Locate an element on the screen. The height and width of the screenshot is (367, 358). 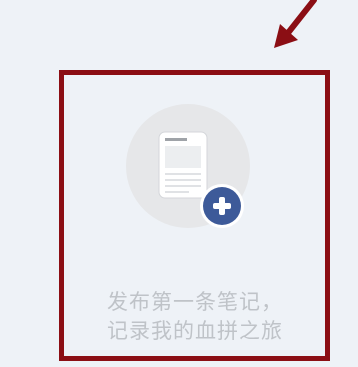
empty-state-message-line1: 发布第一条笔记， is located at coordinates (195, 302).